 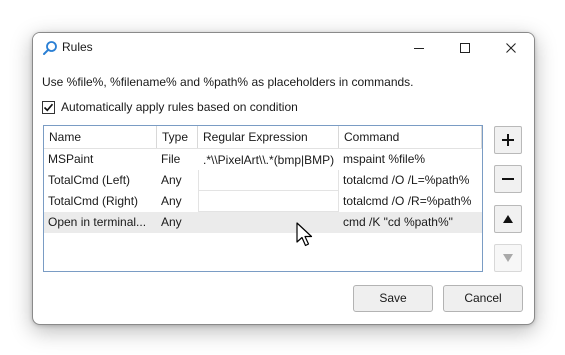 I want to click on close-button, so click(x=511, y=47).